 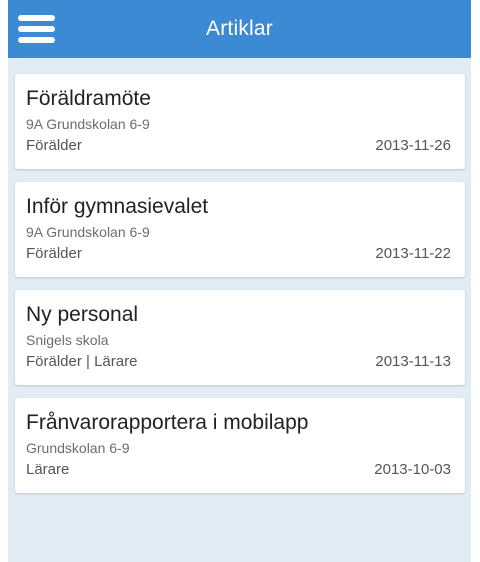 I want to click on article-title: Frånvarorapportera i mobilapp, so click(x=167, y=422).